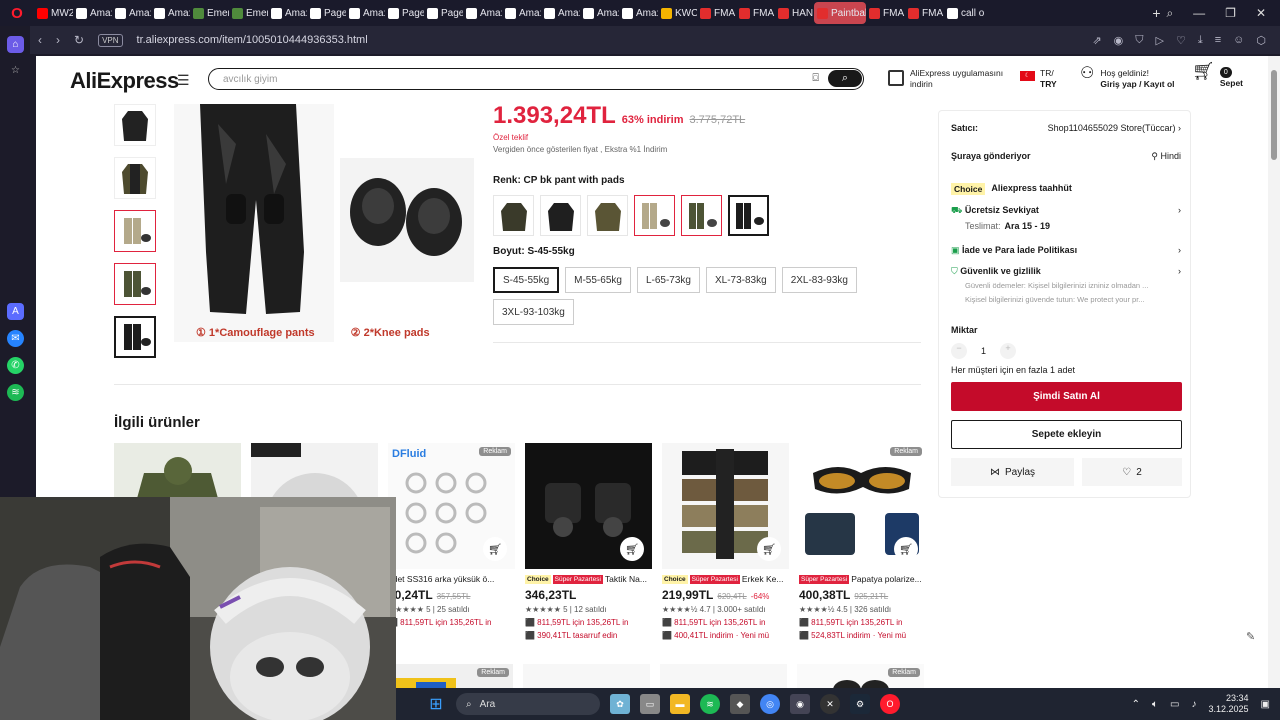 This screenshot has height=720, width=1280. I want to click on camera-search-icon: ⌼, so click(815, 78).